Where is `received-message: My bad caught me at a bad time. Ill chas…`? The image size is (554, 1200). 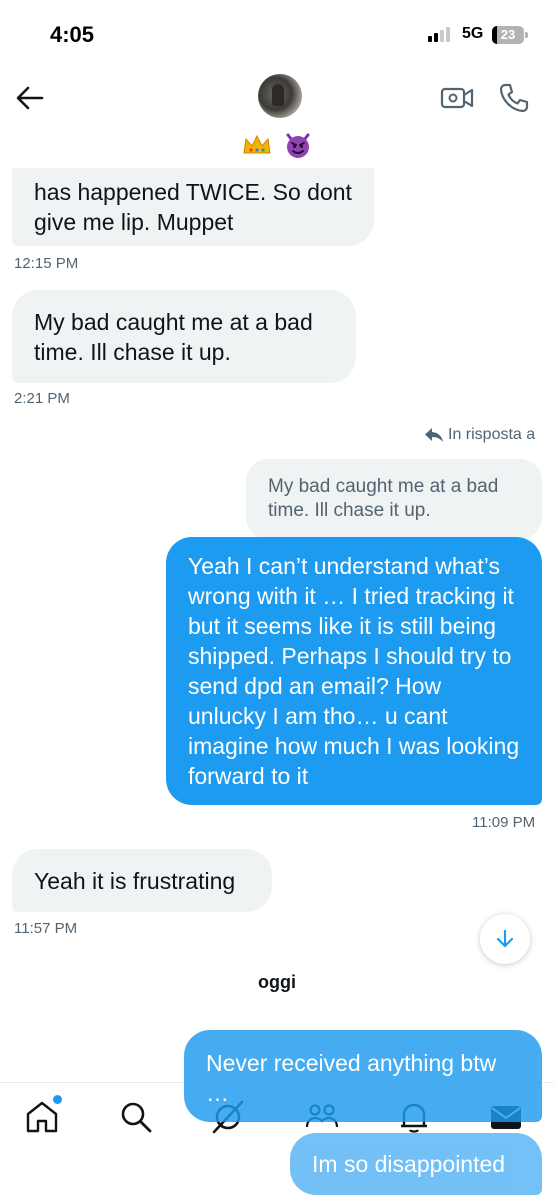 received-message: My bad caught me at a bad time. Ill chas… is located at coordinates (184, 336).